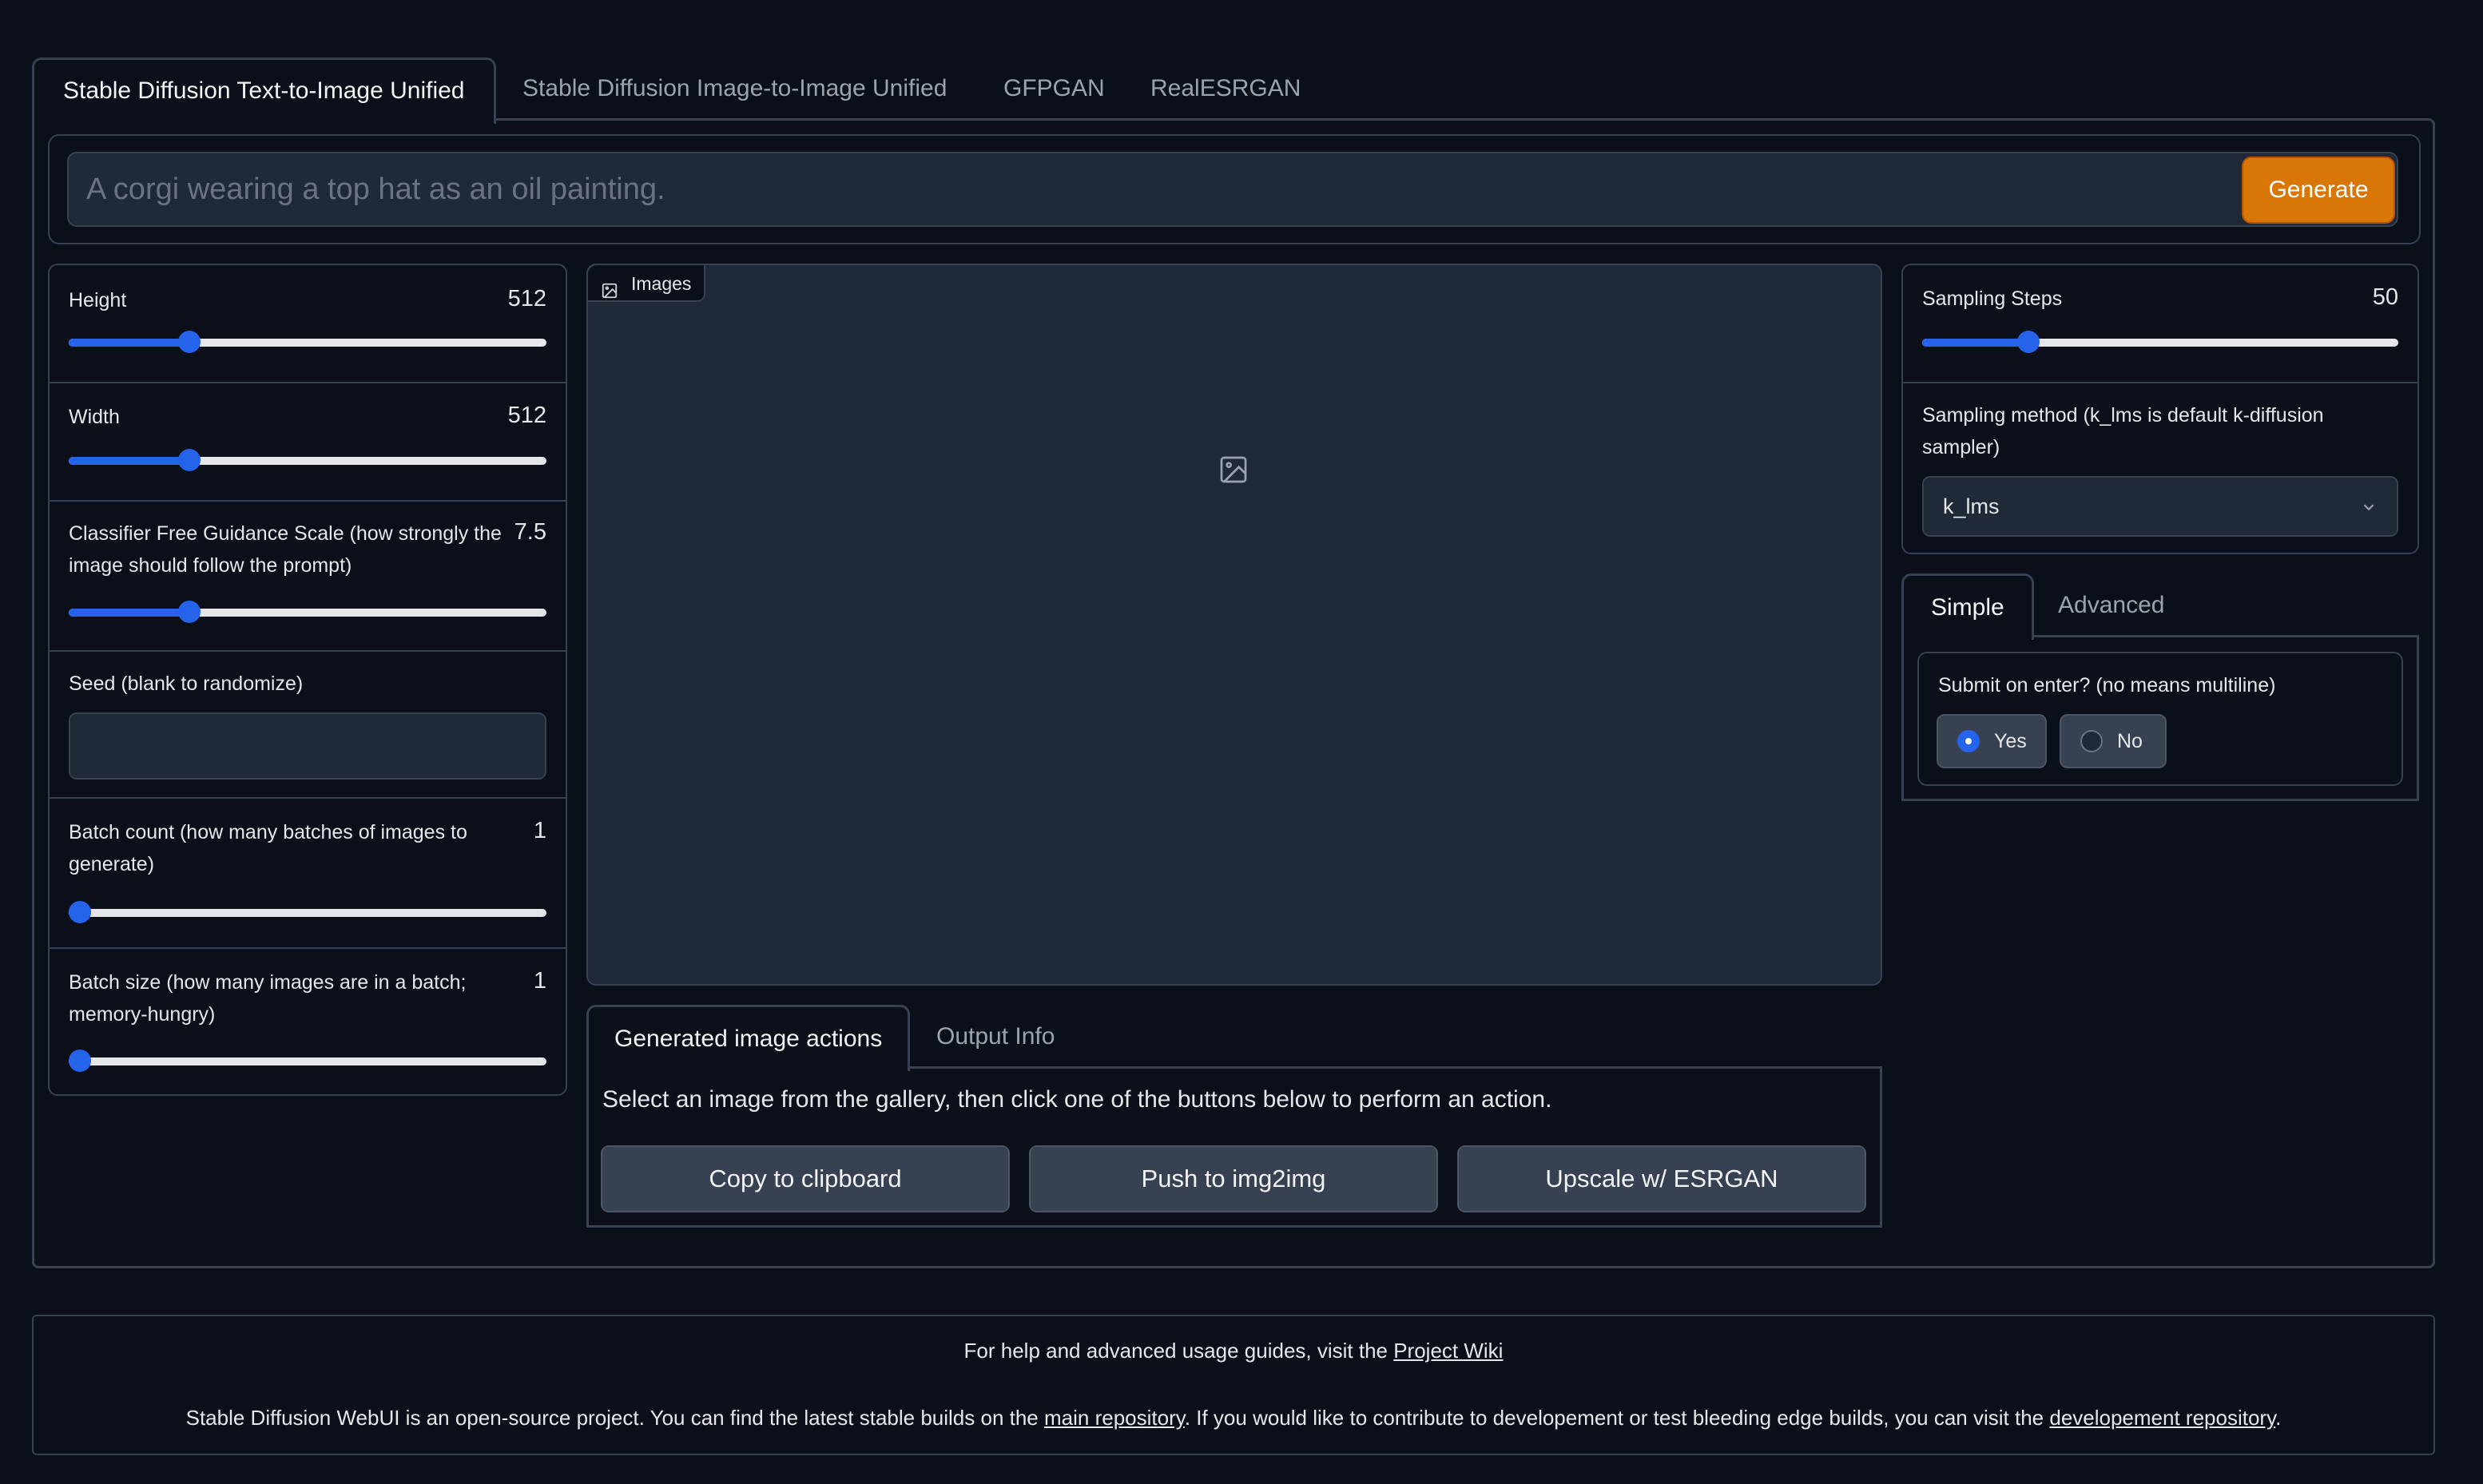  I want to click on developement-repository-link: developement repository, so click(2162, 1418).